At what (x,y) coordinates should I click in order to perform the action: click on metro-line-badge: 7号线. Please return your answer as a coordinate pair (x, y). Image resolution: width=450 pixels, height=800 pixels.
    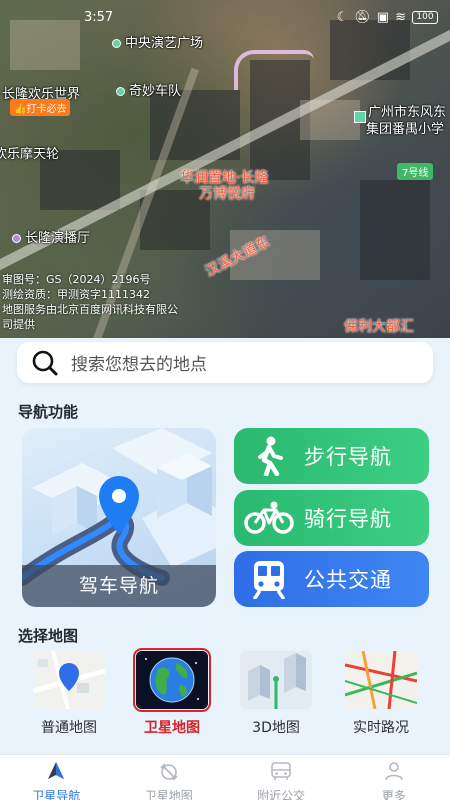
    Looking at the image, I should click on (415, 171).